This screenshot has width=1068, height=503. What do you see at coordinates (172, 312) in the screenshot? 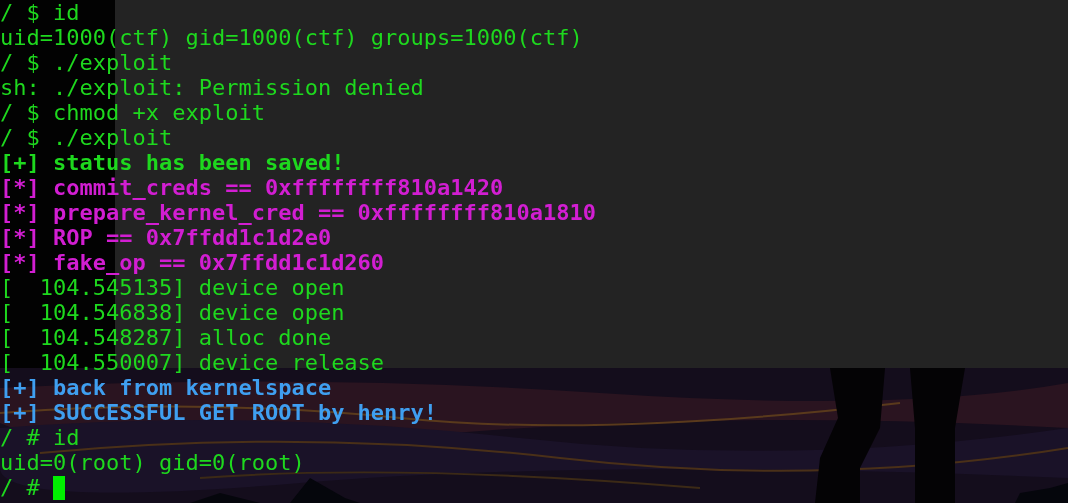
I see `terminal-line: [ 104.546838] device open` at bounding box center [172, 312].